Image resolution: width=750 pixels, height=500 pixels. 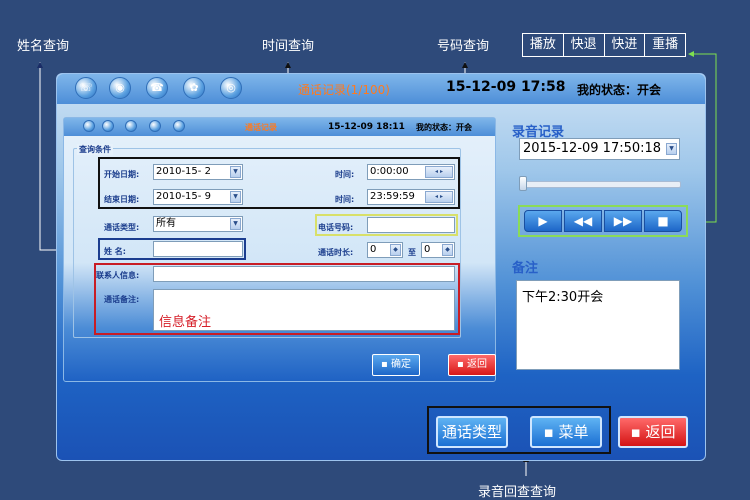 I want to click on note-title: 备注, so click(x=525, y=268).